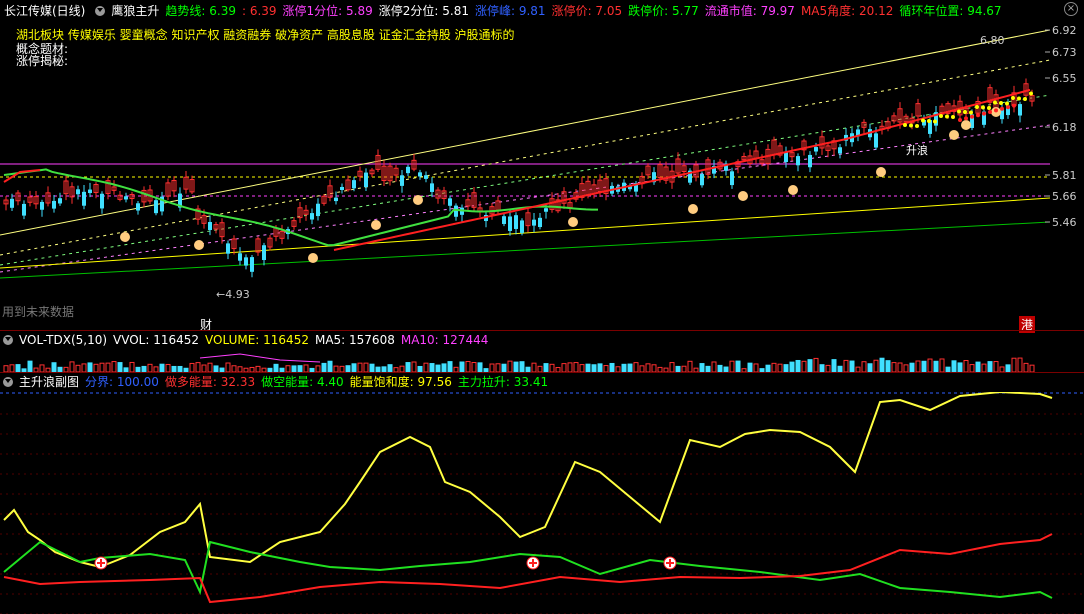 This screenshot has height=614, width=1084. Describe the element at coordinates (1064, 175) in the screenshot. I see `price-label: 5.81` at that location.